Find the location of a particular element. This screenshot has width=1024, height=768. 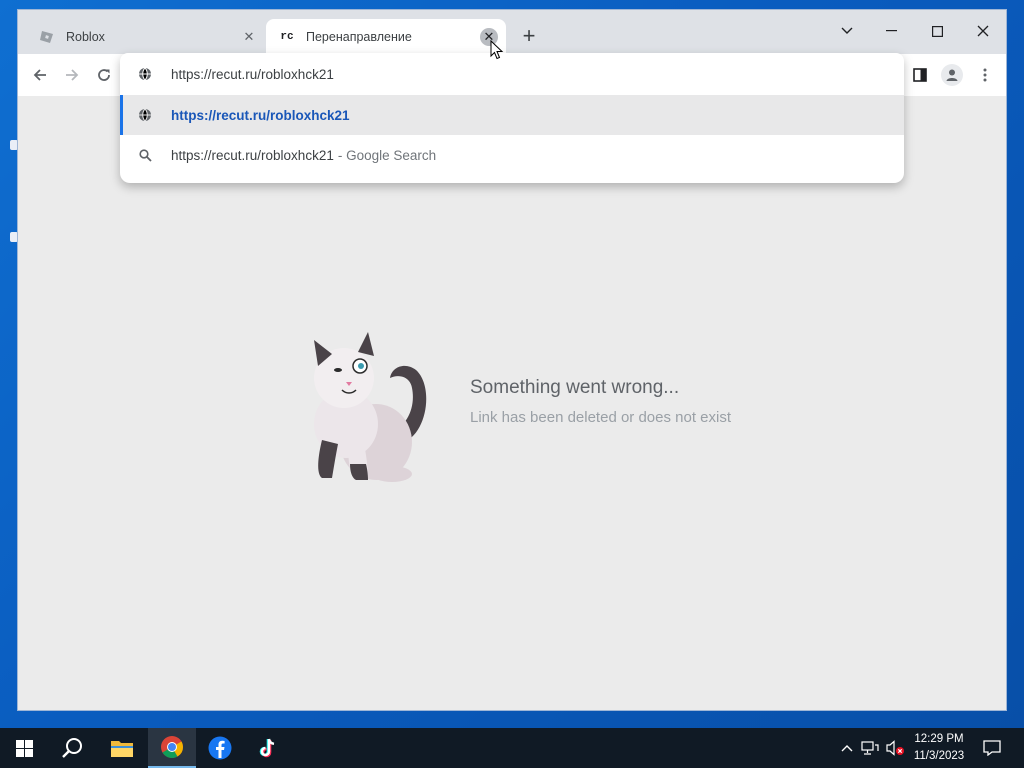

more-menu-icon is located at coordinates (985, 75).